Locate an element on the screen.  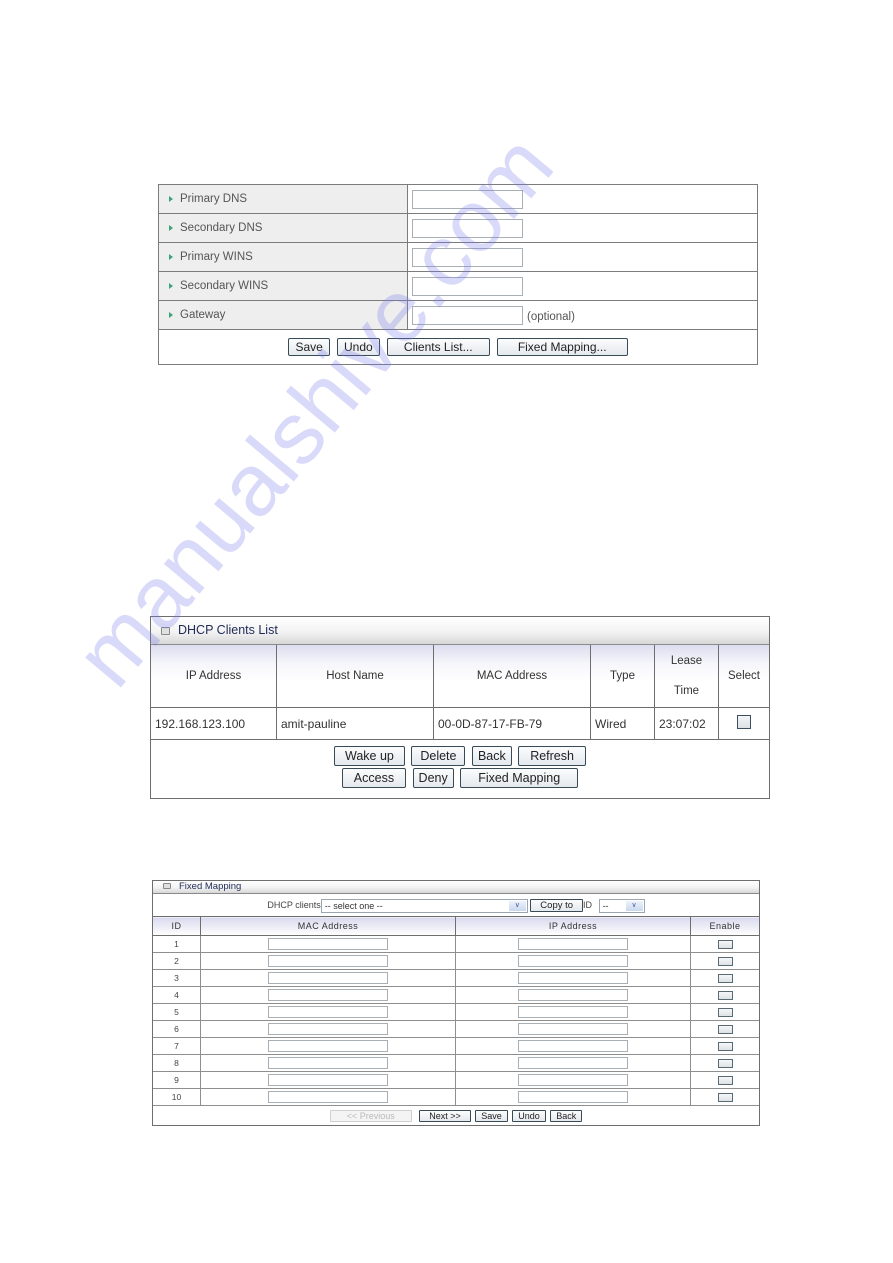
mapping-id-cell: 9 is located at coordinates (177, 1080).